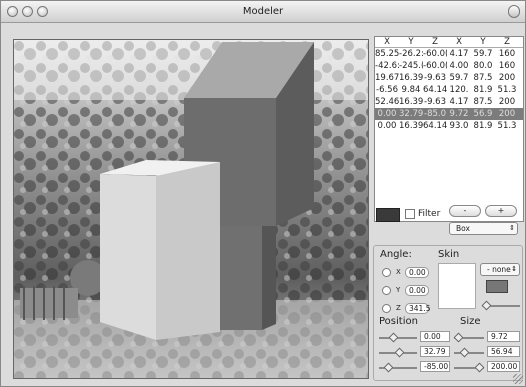  I want to click on title-bar: Modeler, so click(263, 12).